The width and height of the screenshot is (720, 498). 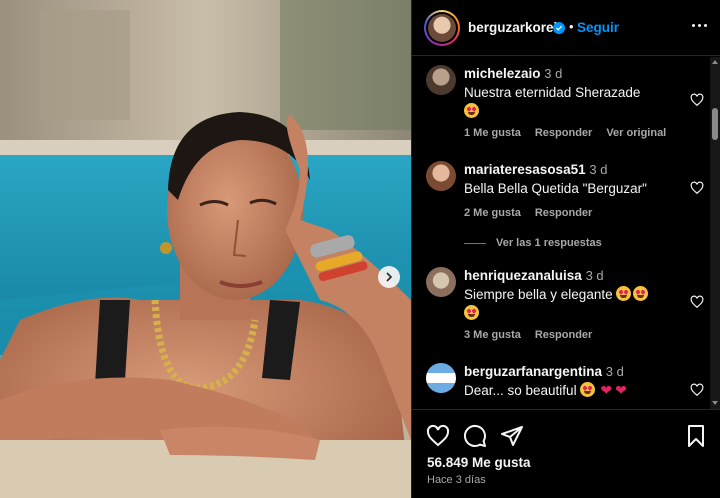 What do you see at coordinates (502, 73) in the screenshot?
I see `comment-username: michelezaio` at bounding box center [502, 73].